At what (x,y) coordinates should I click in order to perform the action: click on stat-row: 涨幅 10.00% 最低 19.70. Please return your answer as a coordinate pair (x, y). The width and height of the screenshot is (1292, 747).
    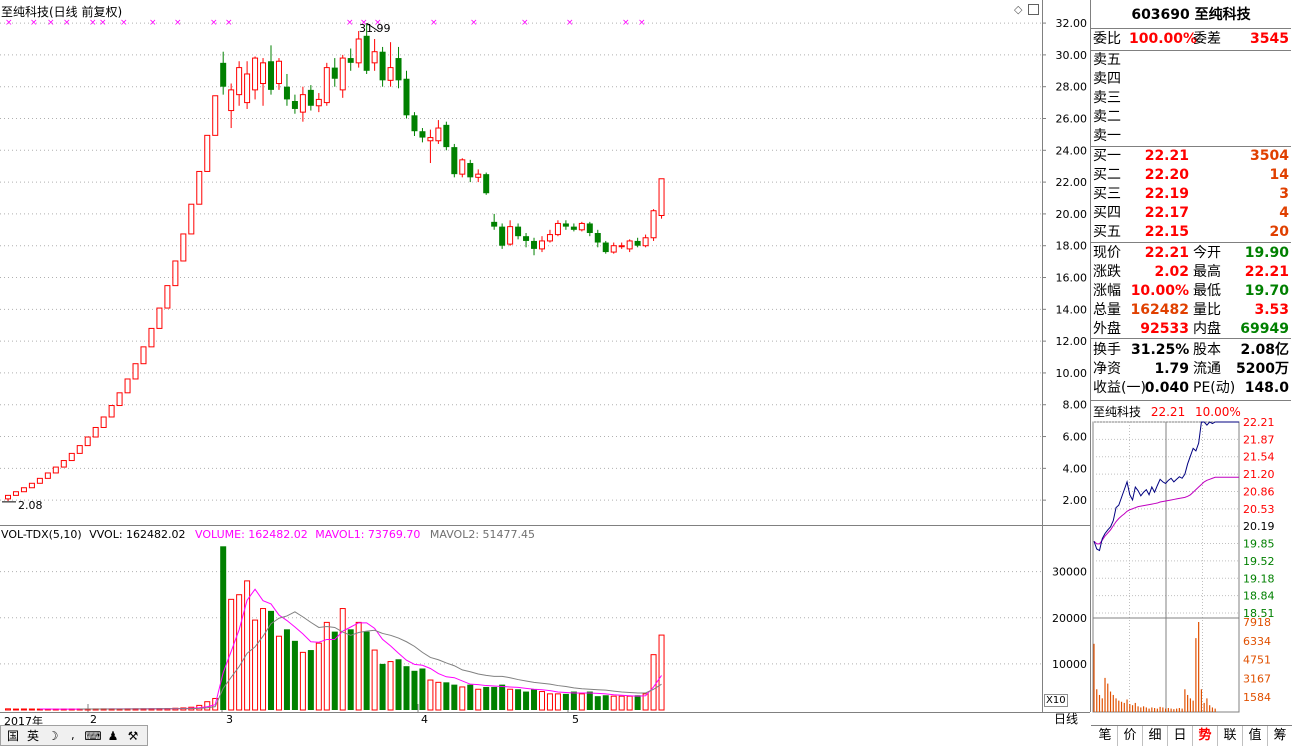
    Looking at the image, I should click on (1191, 291).